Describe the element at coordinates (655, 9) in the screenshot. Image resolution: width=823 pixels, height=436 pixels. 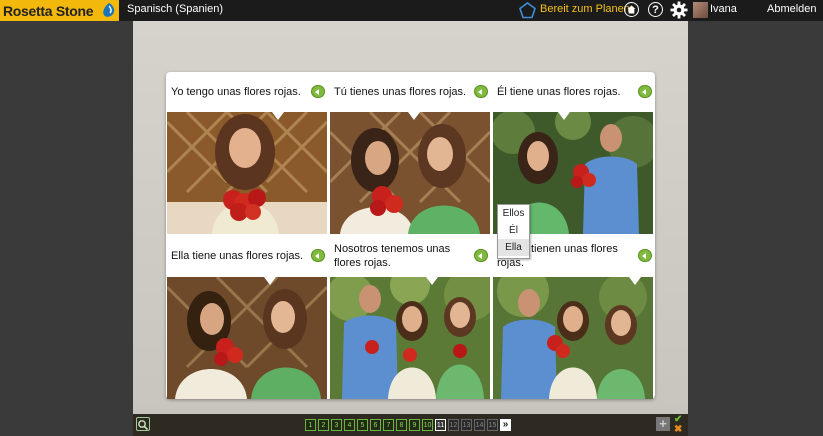
I see `help-button: ?` at that location.